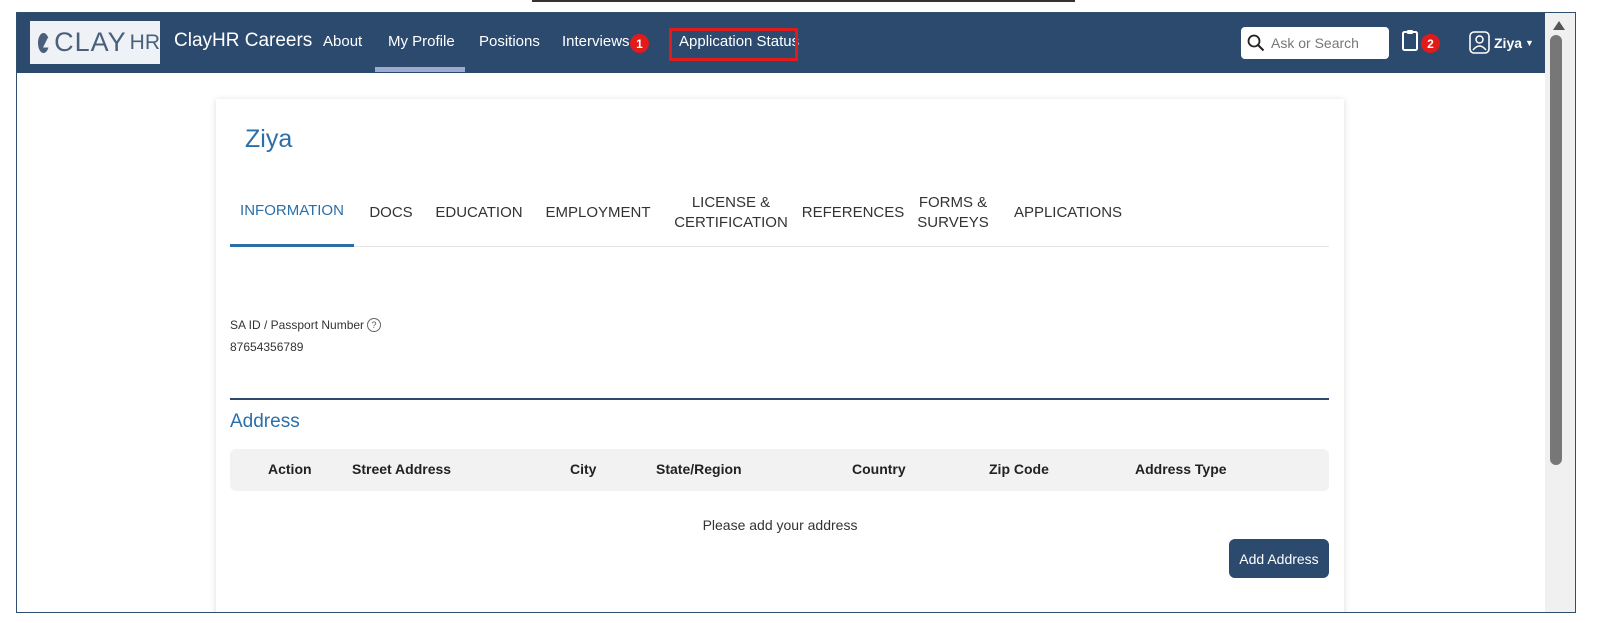  I want to click on nav-active-indicator, so click(420, 69).